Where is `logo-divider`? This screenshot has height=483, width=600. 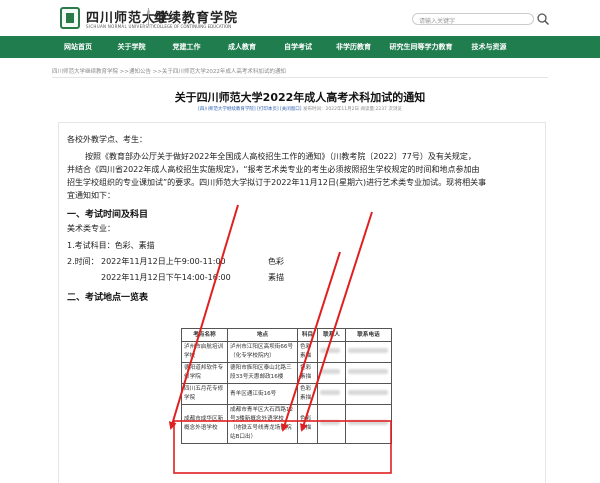
logo-divider is located at coordinates (148, 17).